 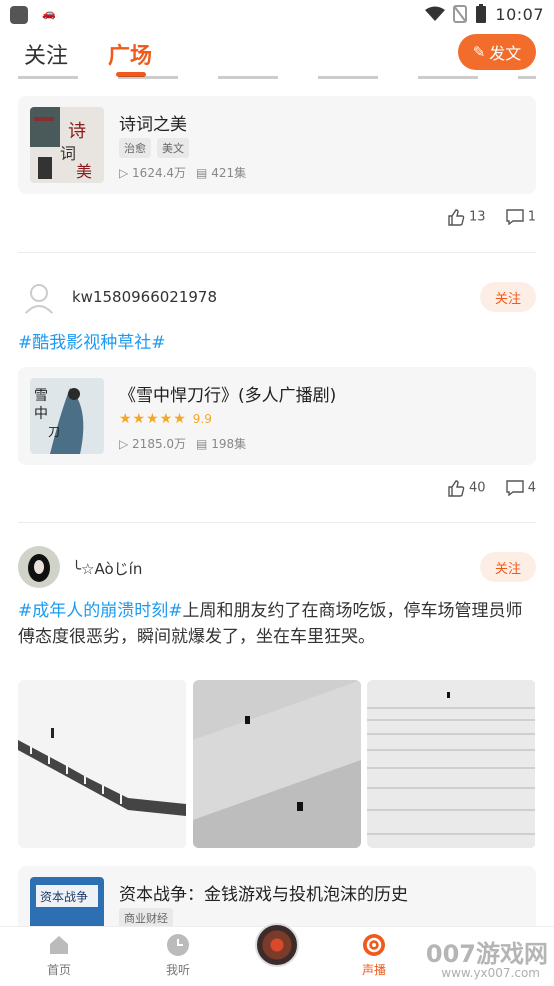 I want to click on post-actions: 13 1, so click(x=491, y=217).